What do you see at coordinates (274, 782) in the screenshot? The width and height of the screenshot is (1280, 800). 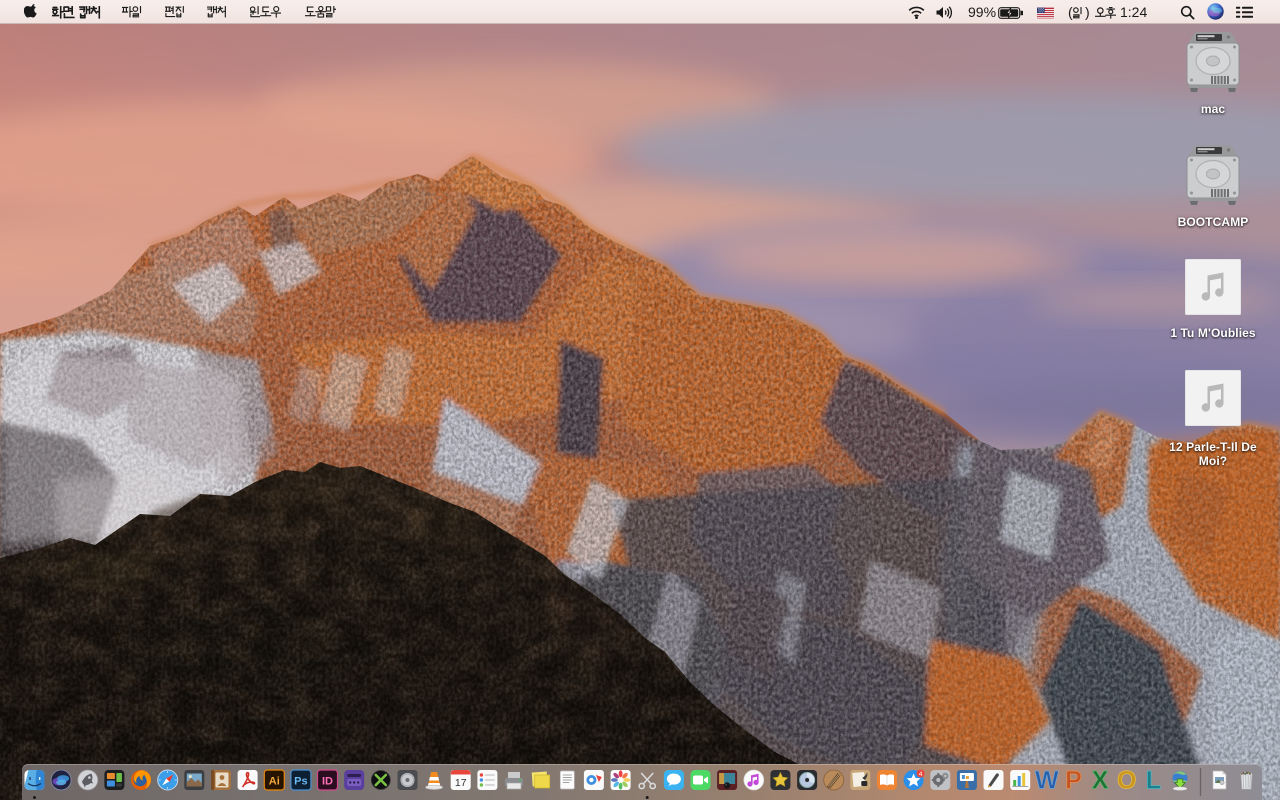 I see `svg-text: Ai` at bounding box center [274, 782].